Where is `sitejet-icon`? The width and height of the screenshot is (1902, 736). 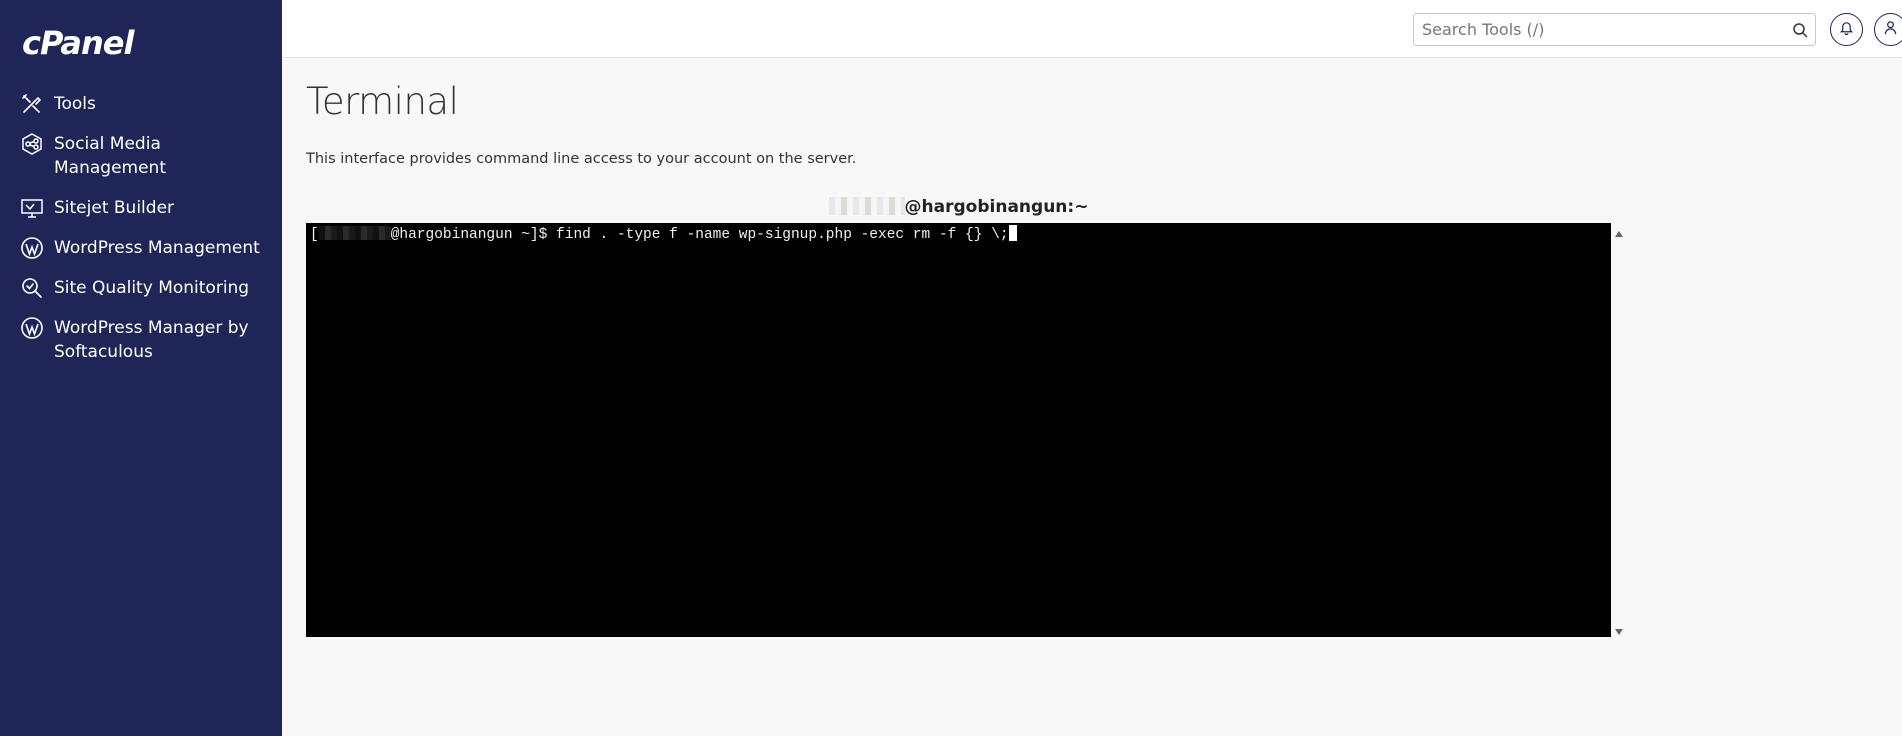
sitejet-icon is located at coordinates (32, 208).